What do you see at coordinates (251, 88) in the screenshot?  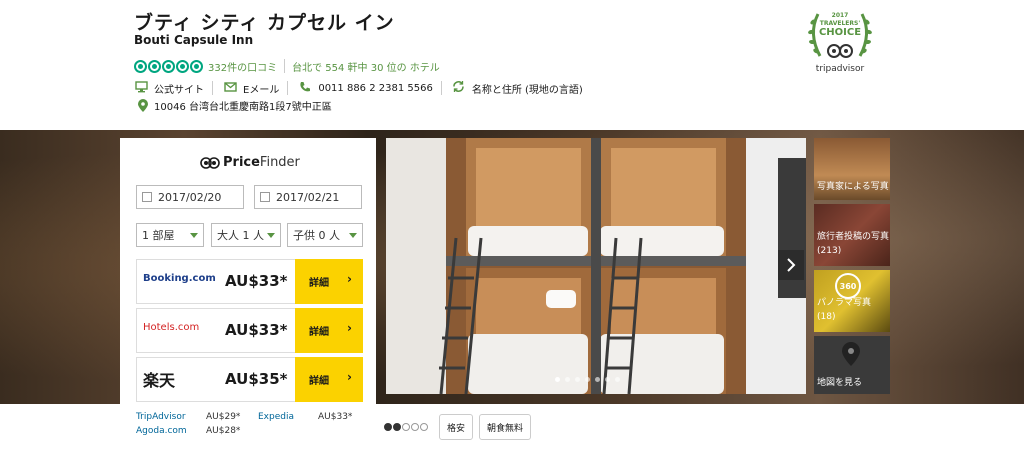 I see `email-link: Eメール` at bounding box center [251, 88].